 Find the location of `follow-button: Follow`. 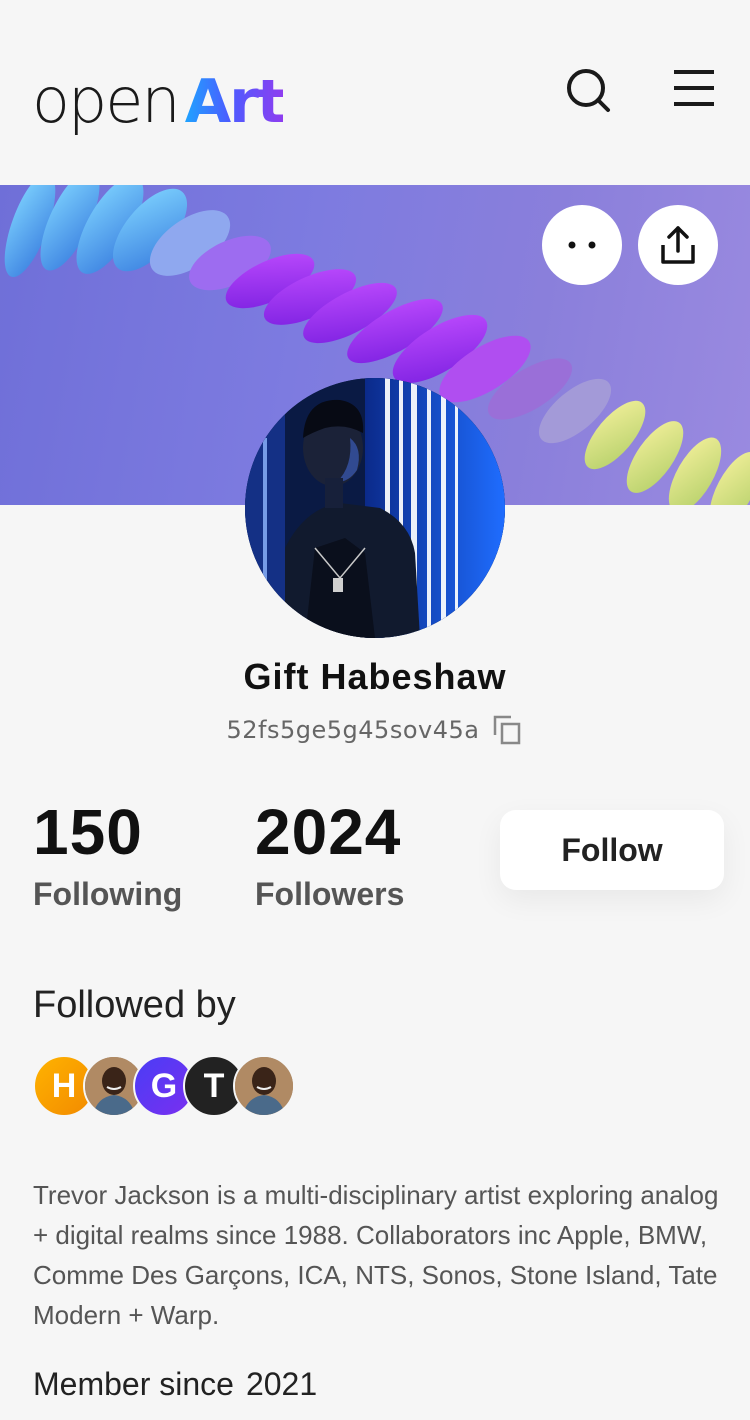

follow-button: Follow is located at coordinates (612, 850).